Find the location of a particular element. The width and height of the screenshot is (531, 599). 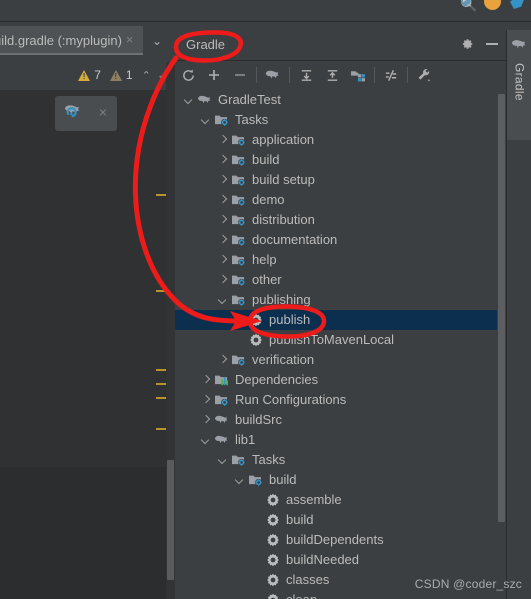

gradle-toolbar is located at coordinates (340, 91).